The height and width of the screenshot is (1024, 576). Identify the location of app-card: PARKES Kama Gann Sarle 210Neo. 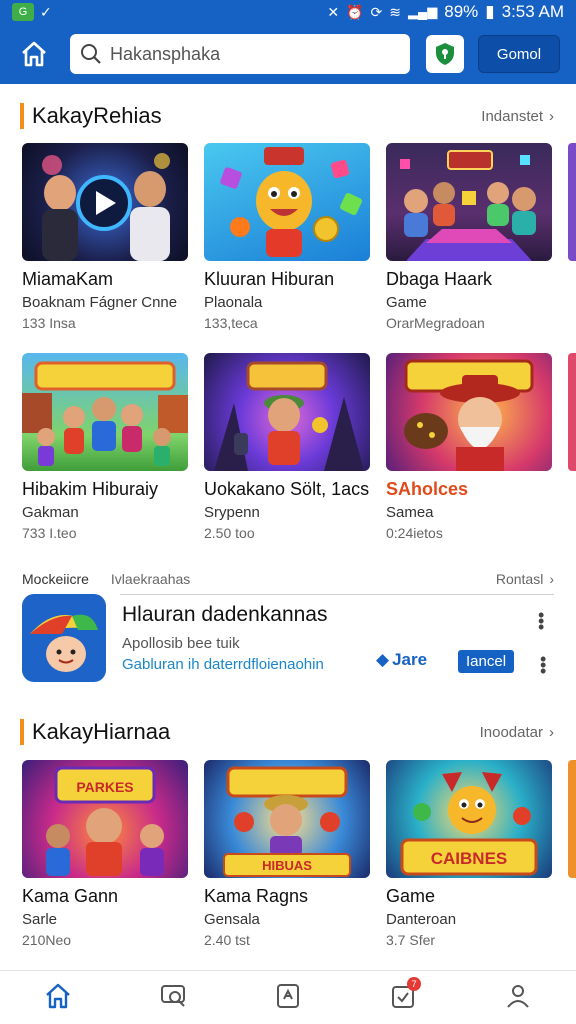
(105, 854).